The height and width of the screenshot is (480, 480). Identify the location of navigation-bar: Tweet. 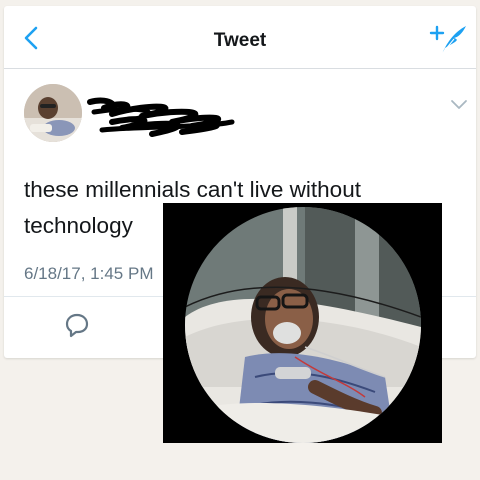
(240, 37).